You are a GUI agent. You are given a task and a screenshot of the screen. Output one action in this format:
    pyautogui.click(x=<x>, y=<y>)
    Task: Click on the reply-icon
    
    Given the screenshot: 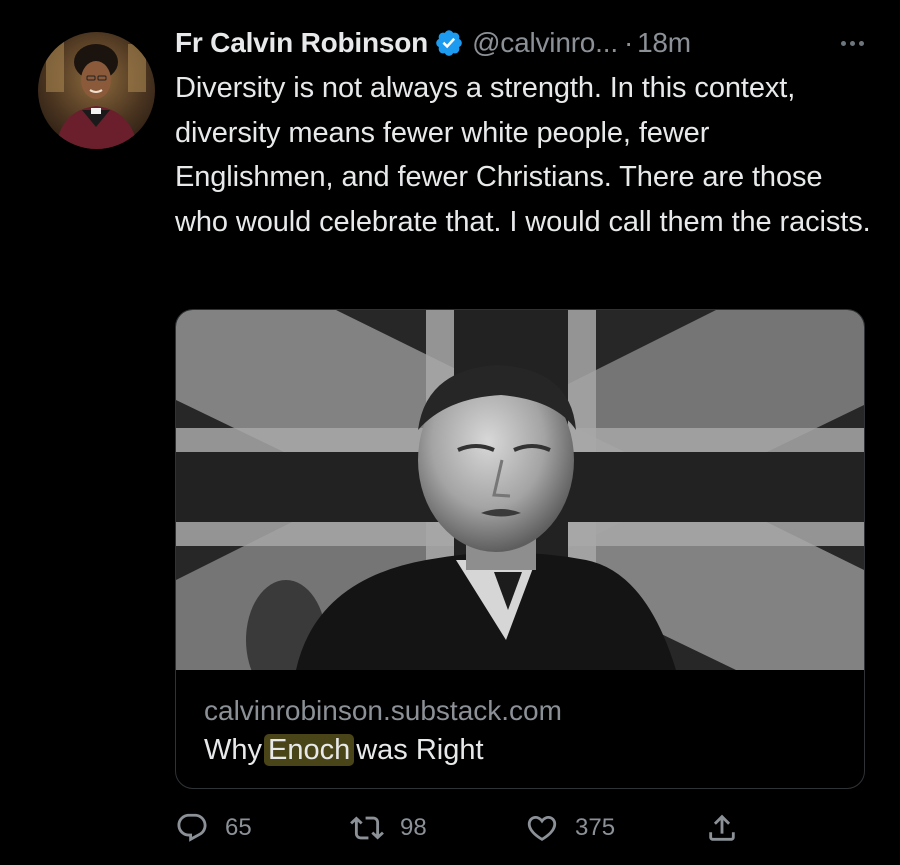 What is the action you would take?
    pyautogui.click(x=192, y=828)
    